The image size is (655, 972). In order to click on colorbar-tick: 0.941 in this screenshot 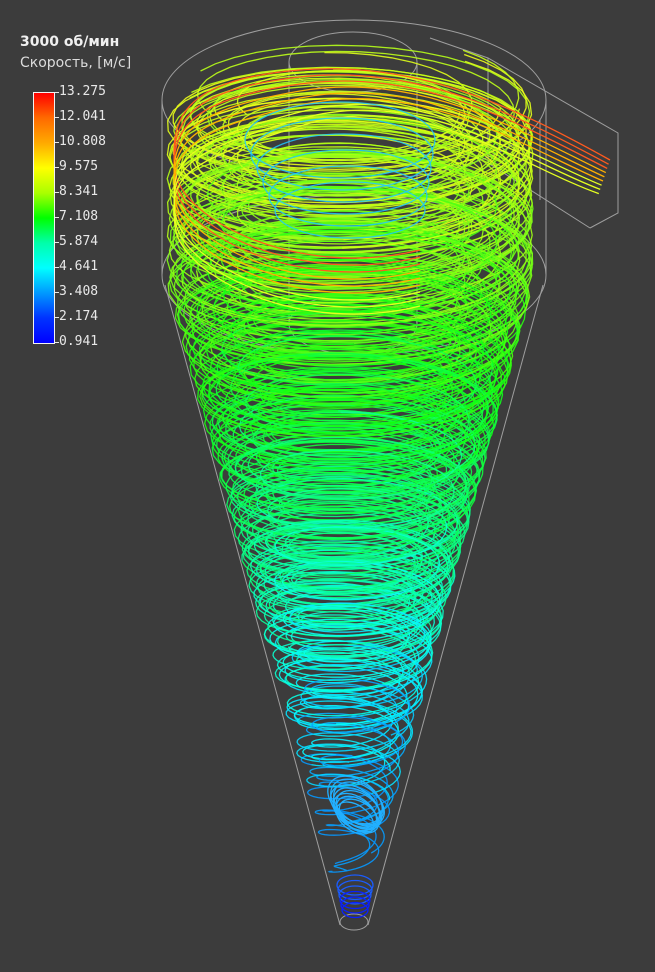, I will do `click(76, 341)`.